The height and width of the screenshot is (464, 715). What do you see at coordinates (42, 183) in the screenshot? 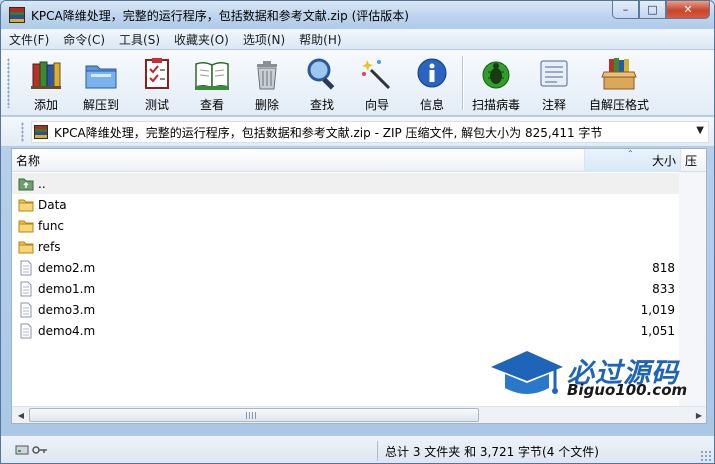
I see `file-name: ..` at bounding box center [42, 183].